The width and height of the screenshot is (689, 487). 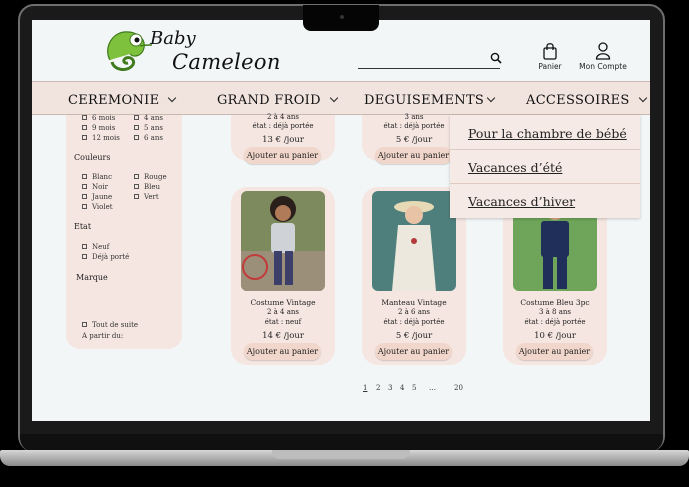 I want to click on nav-grand-froid: GRAND FROID, so click(x=278, y=100).